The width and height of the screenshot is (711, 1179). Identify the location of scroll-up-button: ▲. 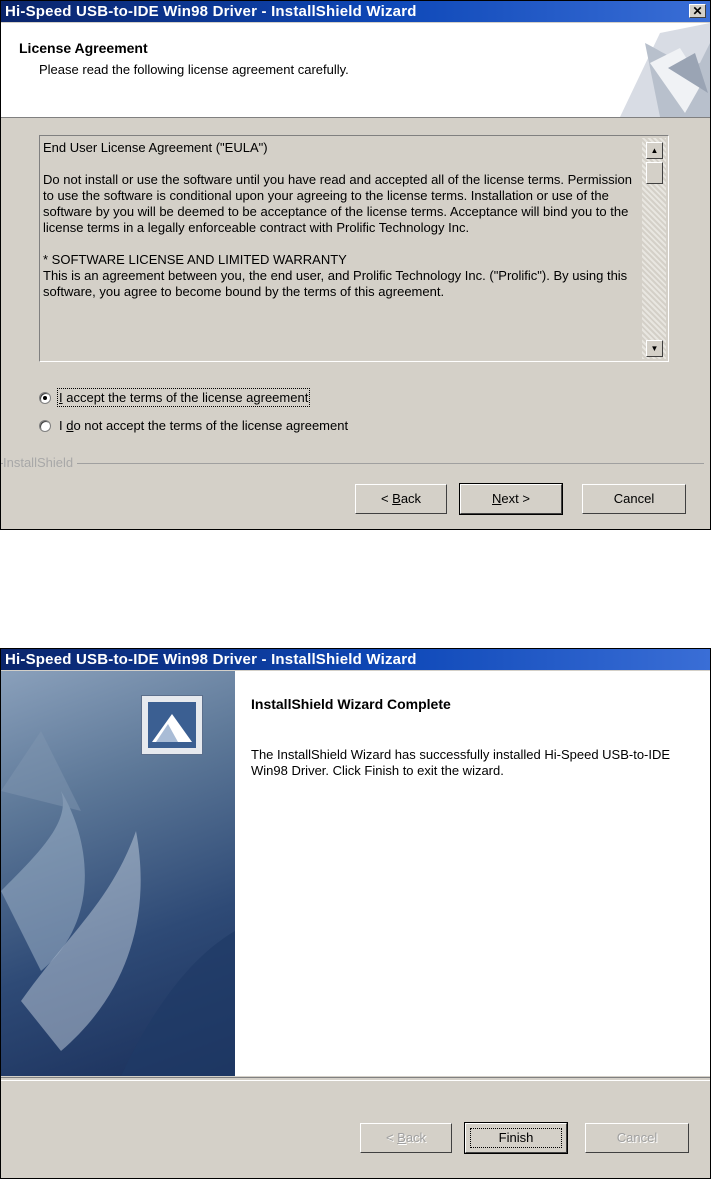
(654, 150).